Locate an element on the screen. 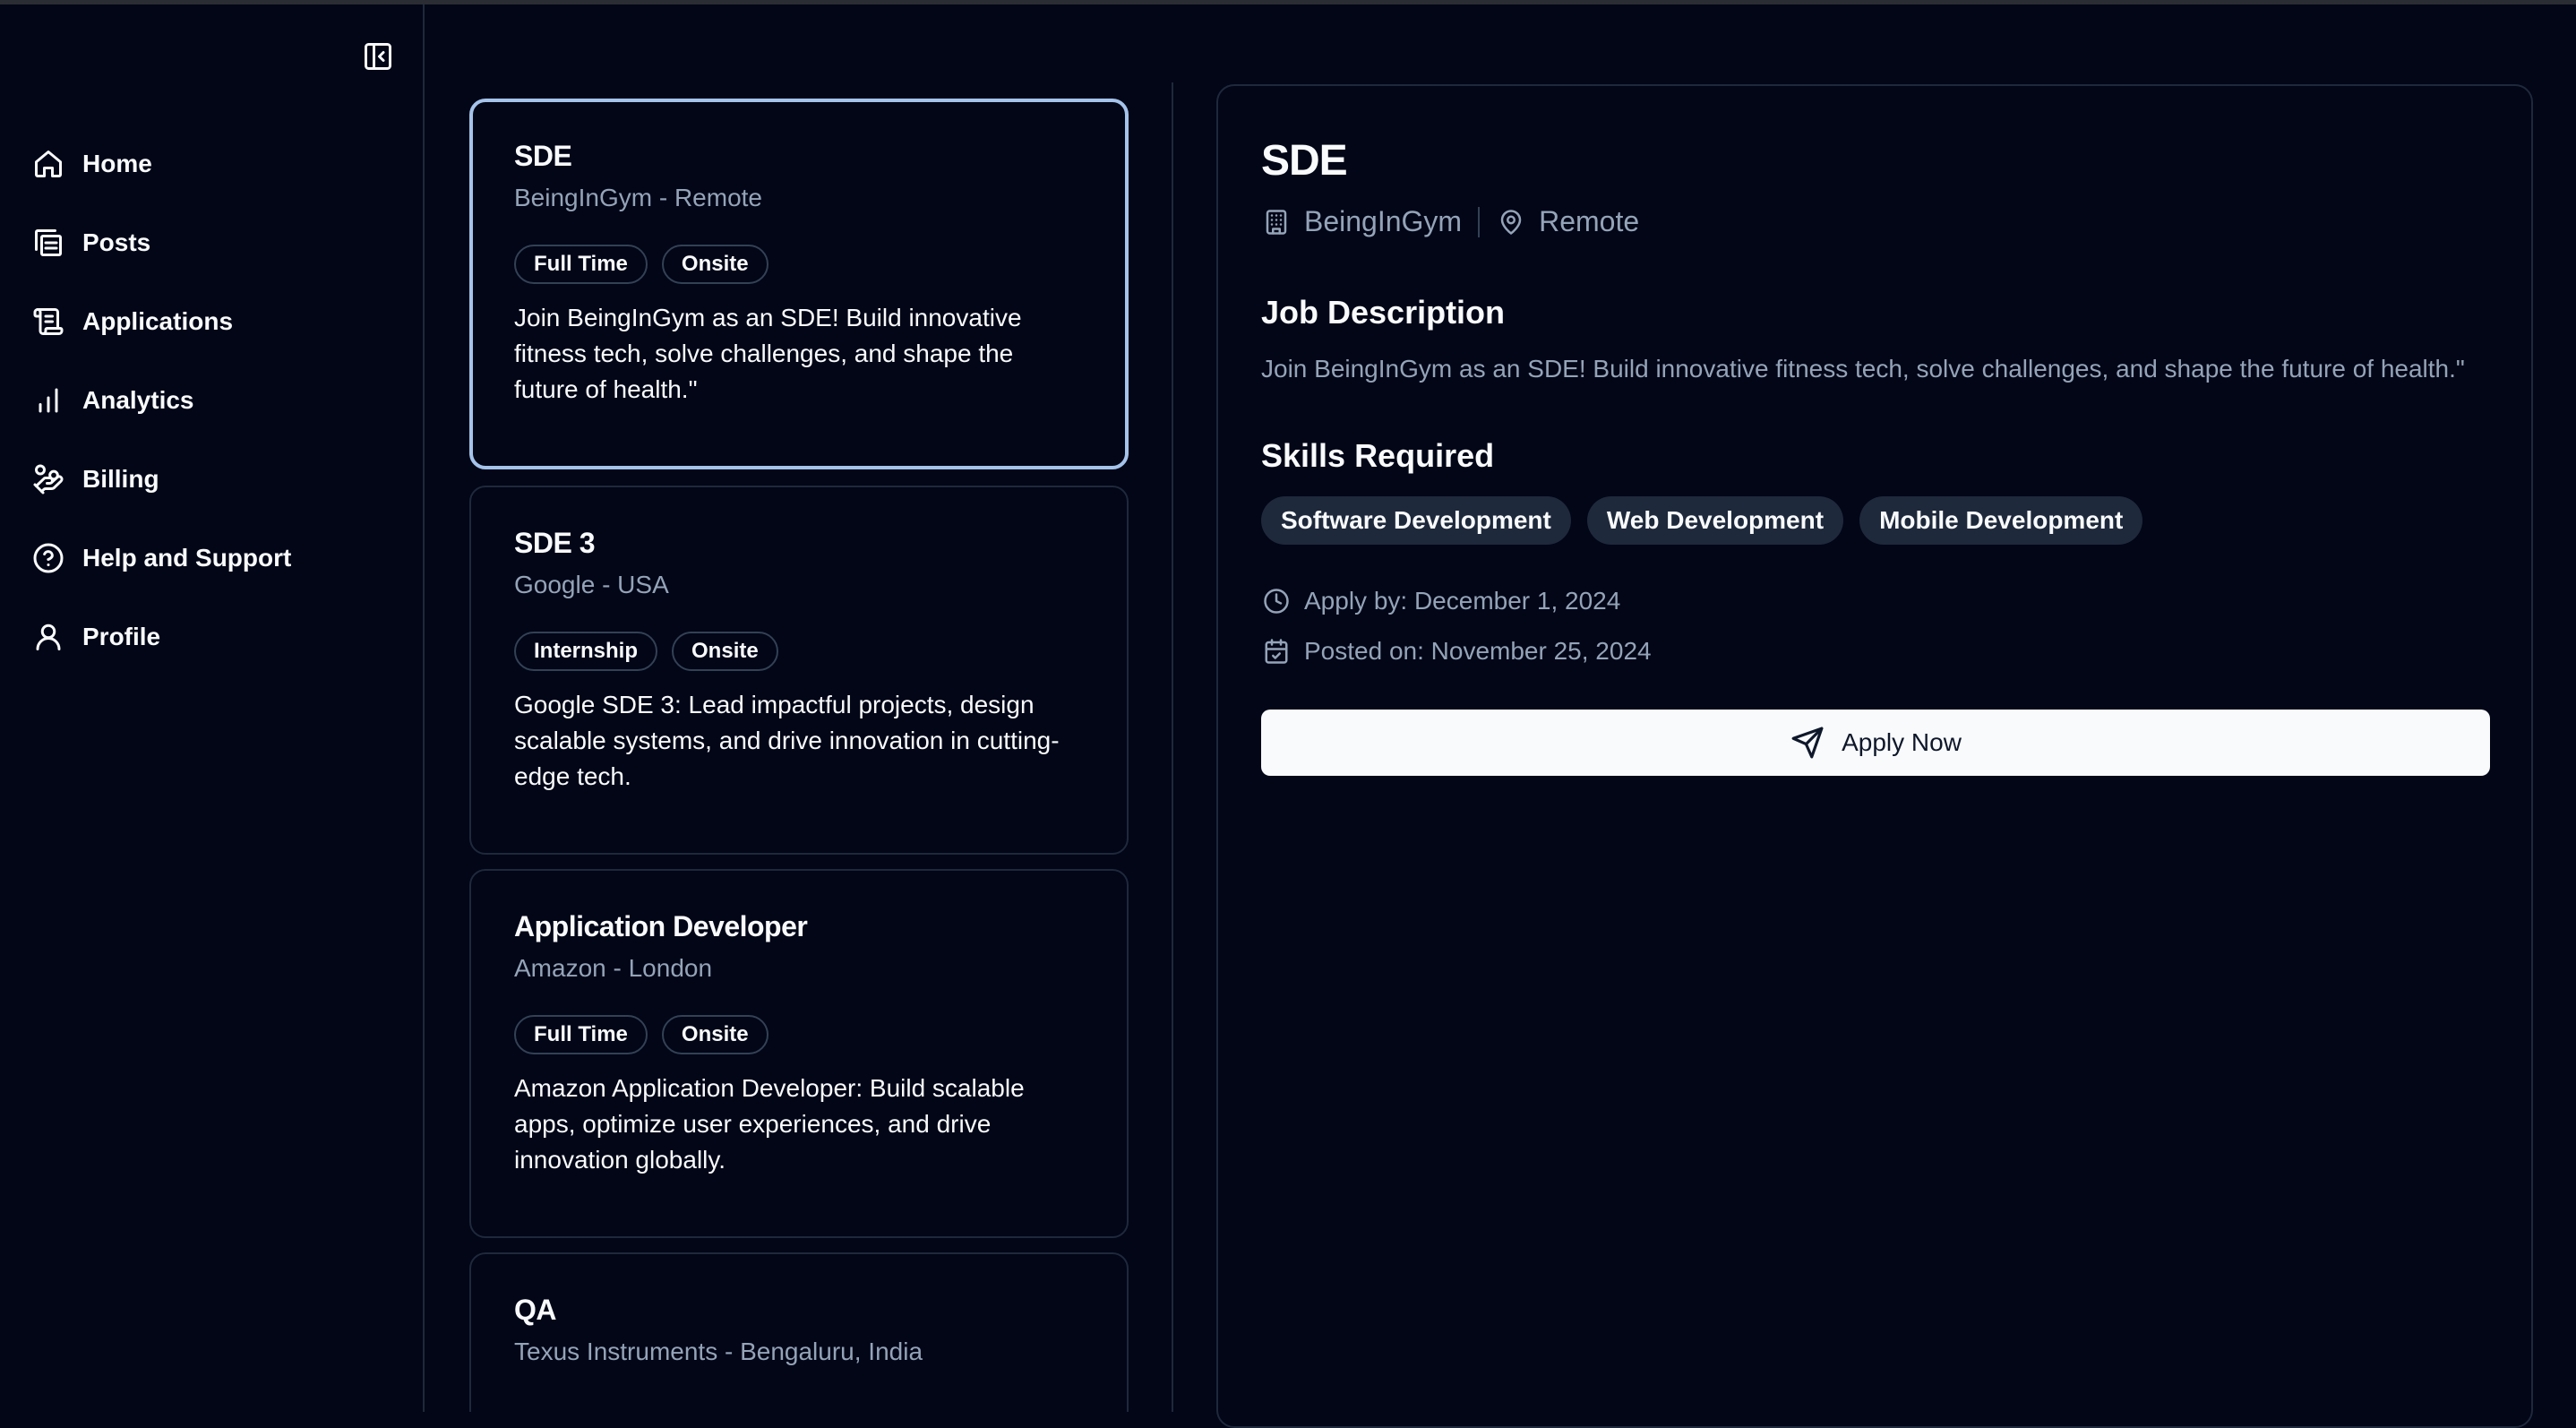 This screenshot has height=1428, width=2576. panel-collapse-icon is located at coordinates (378, 56).